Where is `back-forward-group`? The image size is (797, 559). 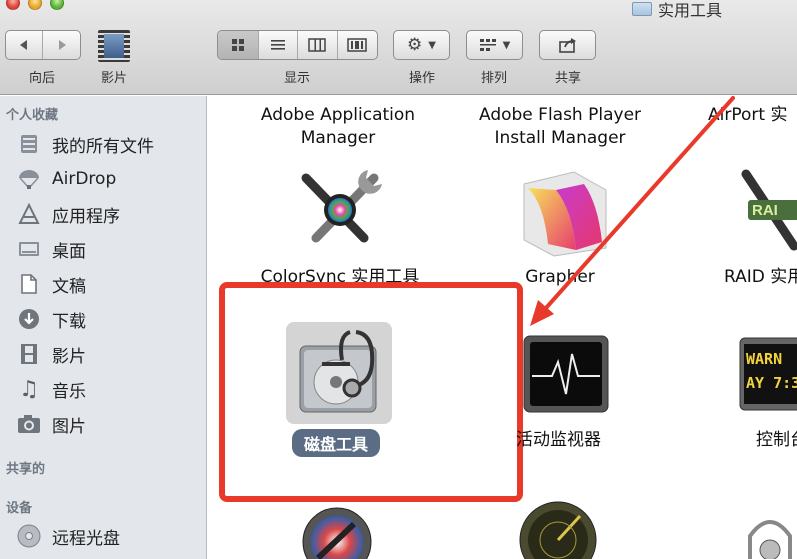
back-forward-group is located at coordinates (43, 45).